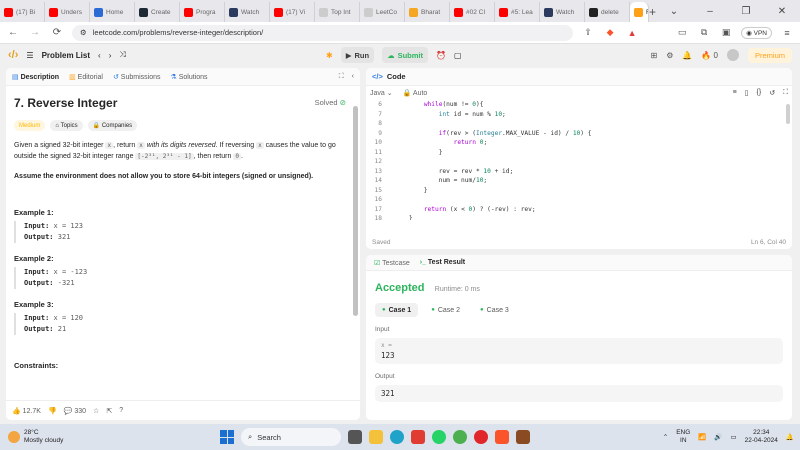 The width and height of the screenshot is (800, 450). Describe the element at coordinates (355, 437) in the screenshot. I see `task-view-icon` at that location.